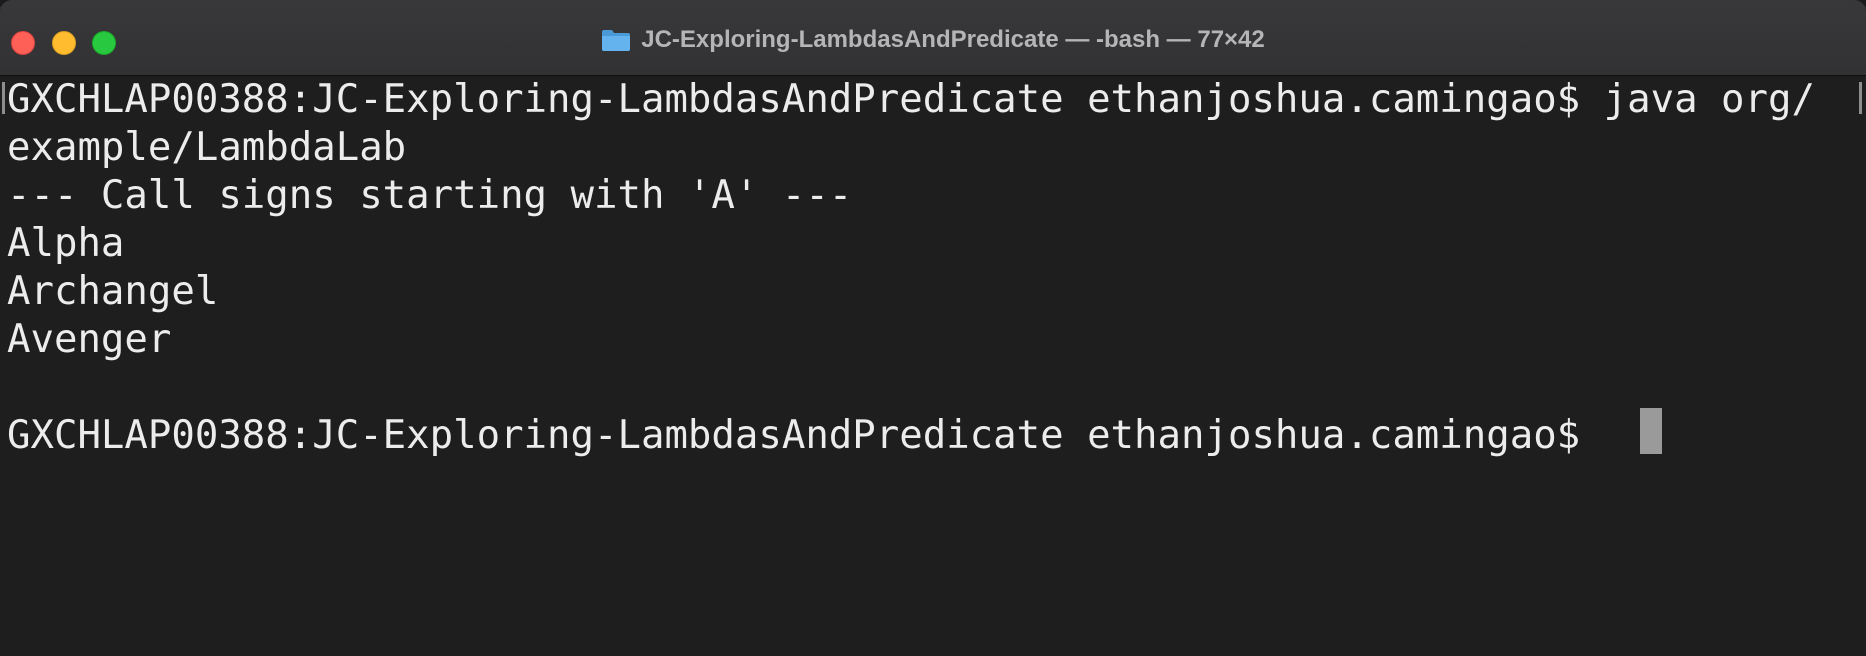 The image size is (1866, 656). Describe the element at coordinates (66, 243) in the screenshot. I see `terminal-line: Alpha` at that location.